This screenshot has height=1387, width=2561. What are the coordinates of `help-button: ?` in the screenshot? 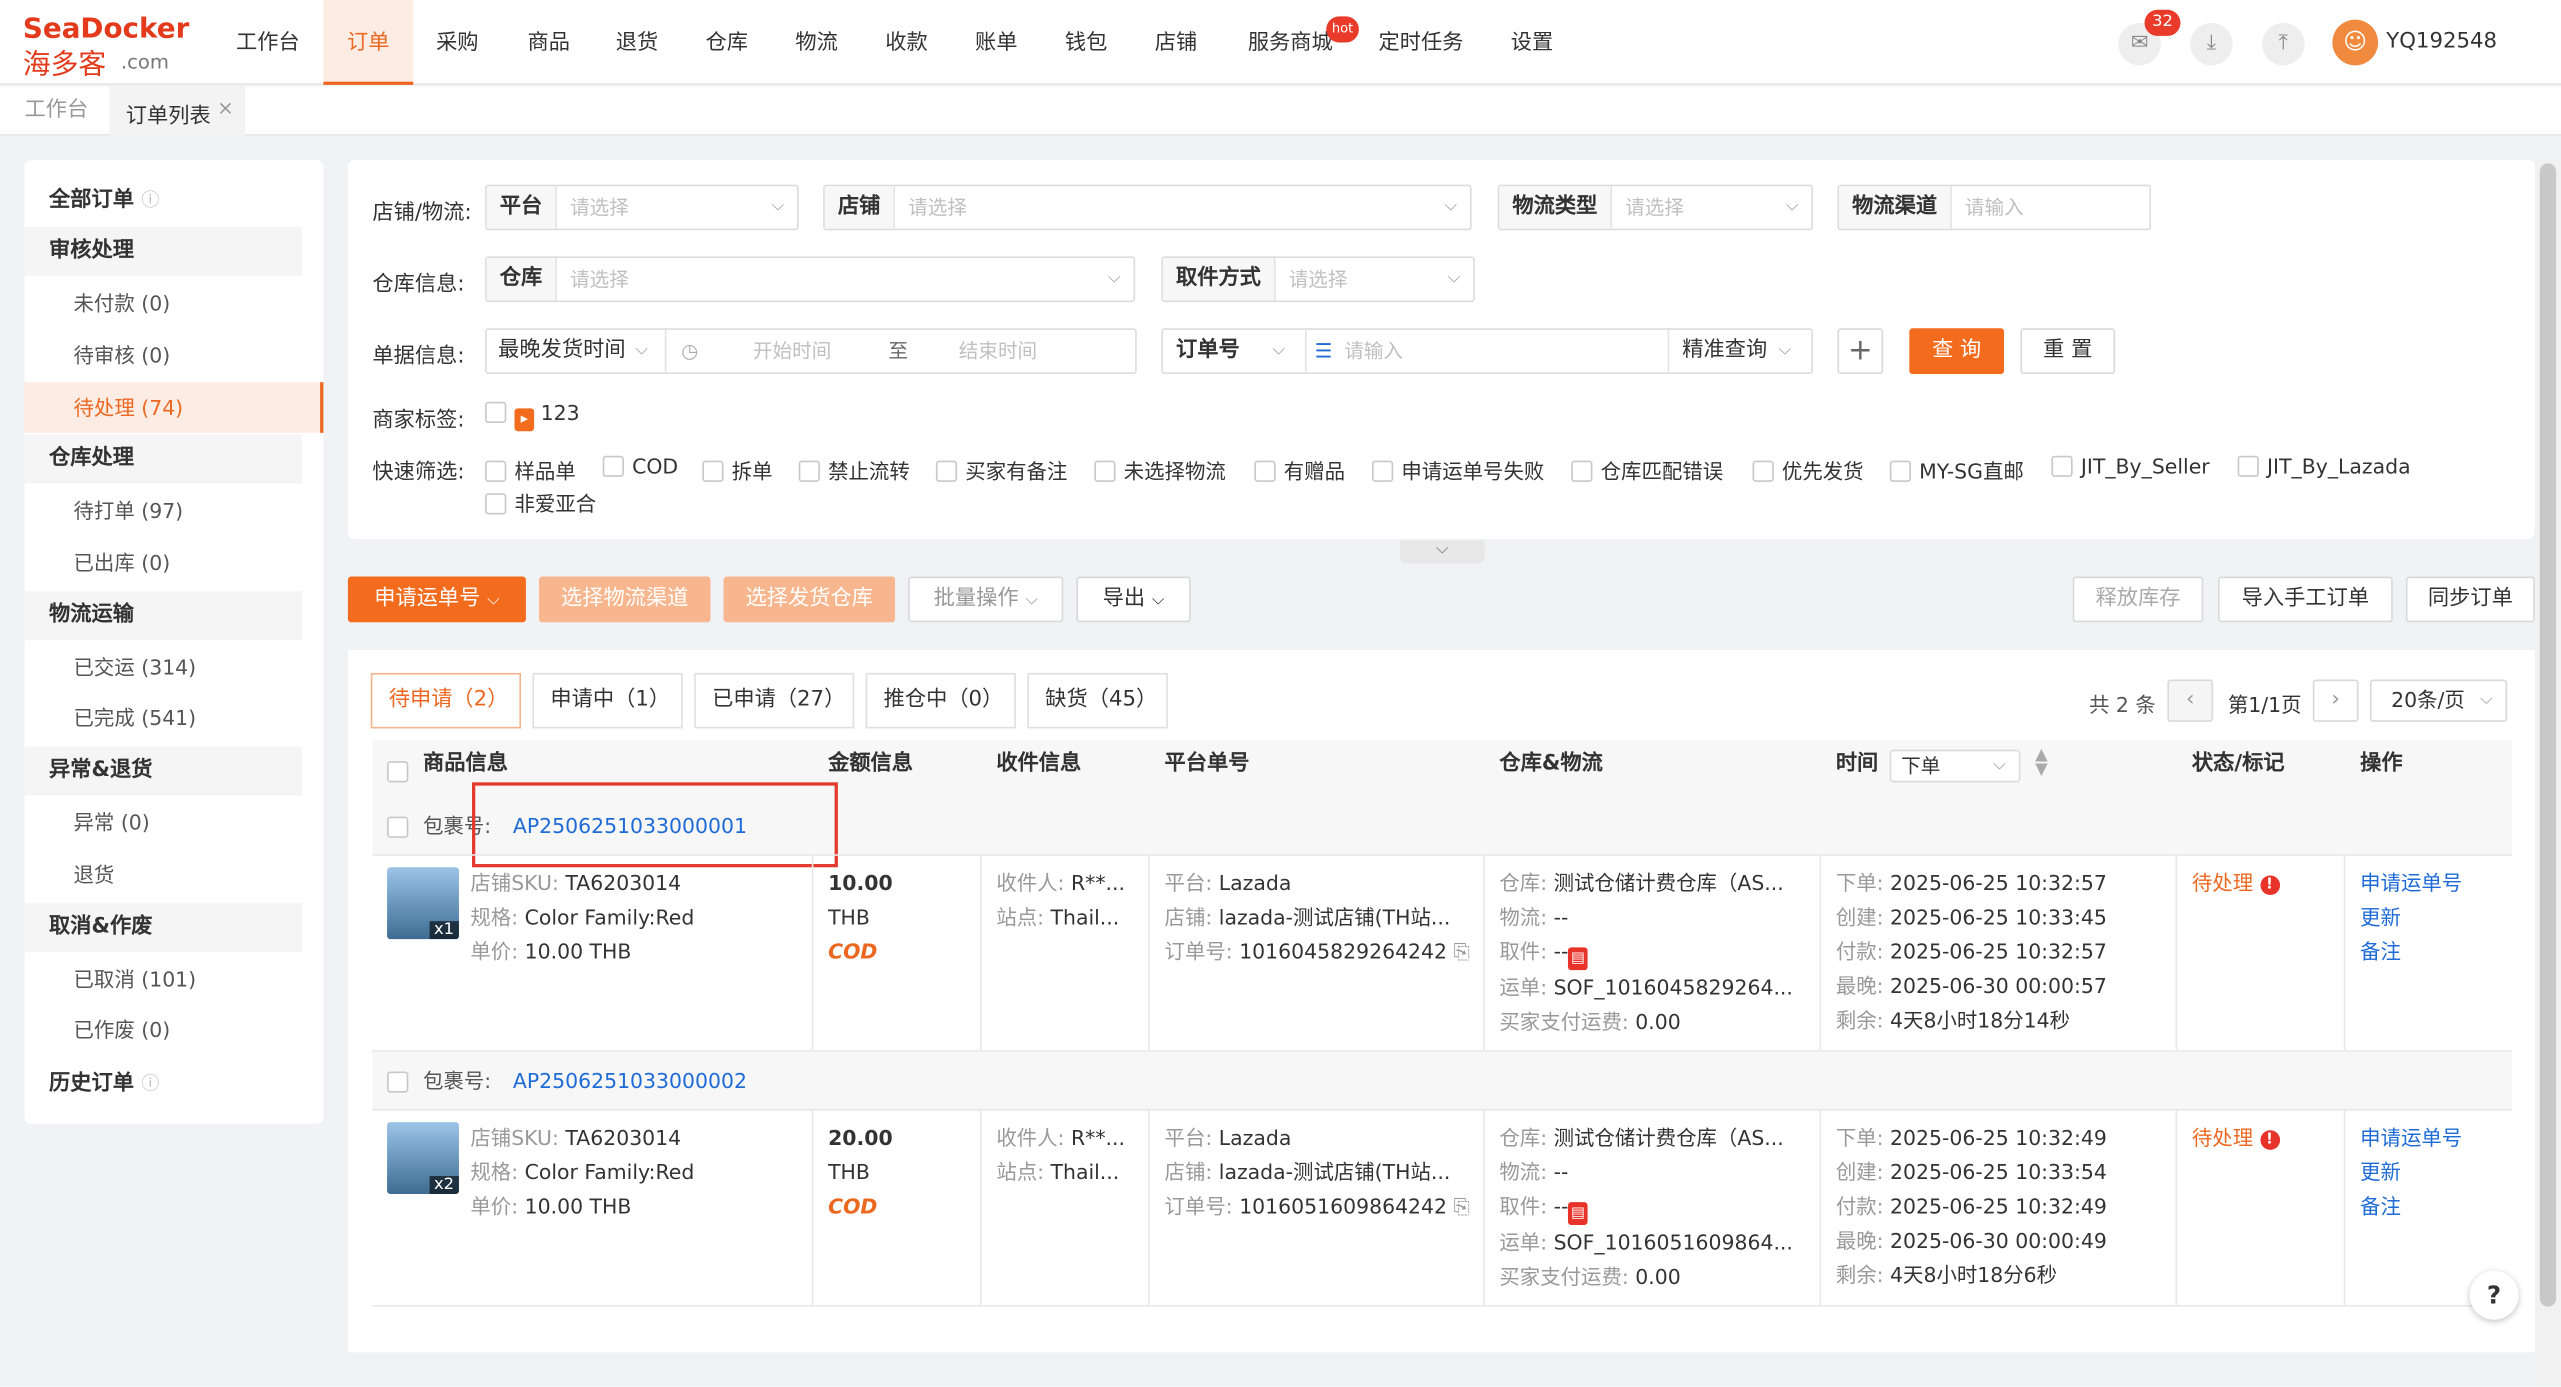 It's located at (2494, 1295).